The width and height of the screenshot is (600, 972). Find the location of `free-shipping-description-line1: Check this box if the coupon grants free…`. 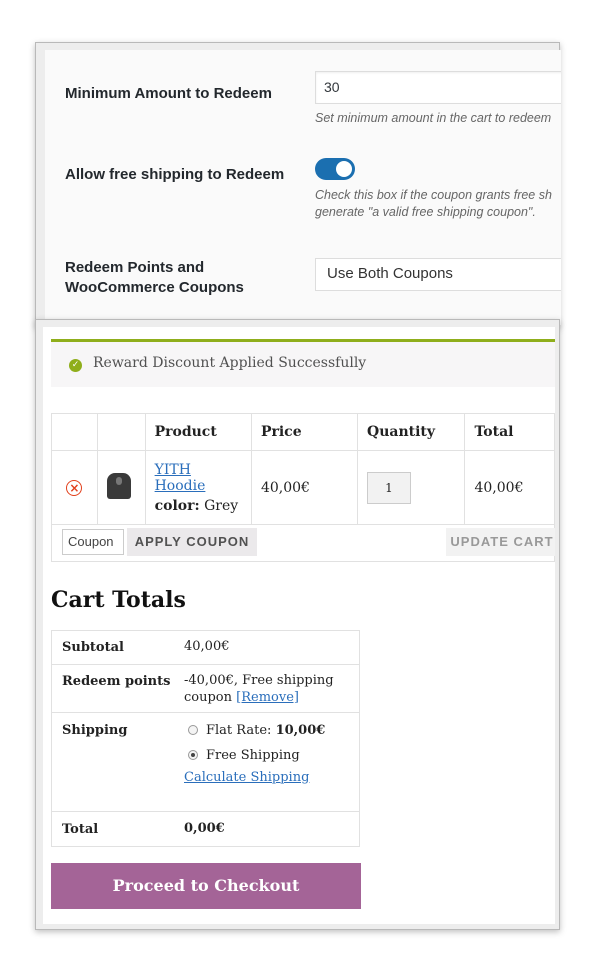

free-shipping-description-line1: Check this box if the coupon grants free… is located at coordinates (433, 195).